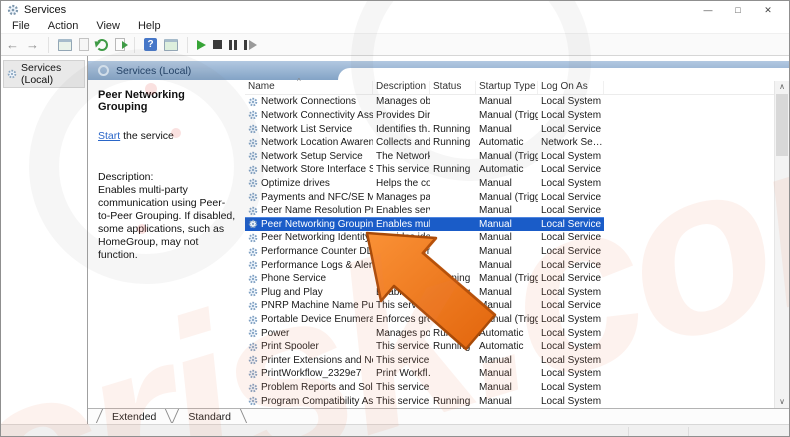  Describe the element at coordinates (147, 136) in the screenshot. I see `start-service-rest: the service` at that location.